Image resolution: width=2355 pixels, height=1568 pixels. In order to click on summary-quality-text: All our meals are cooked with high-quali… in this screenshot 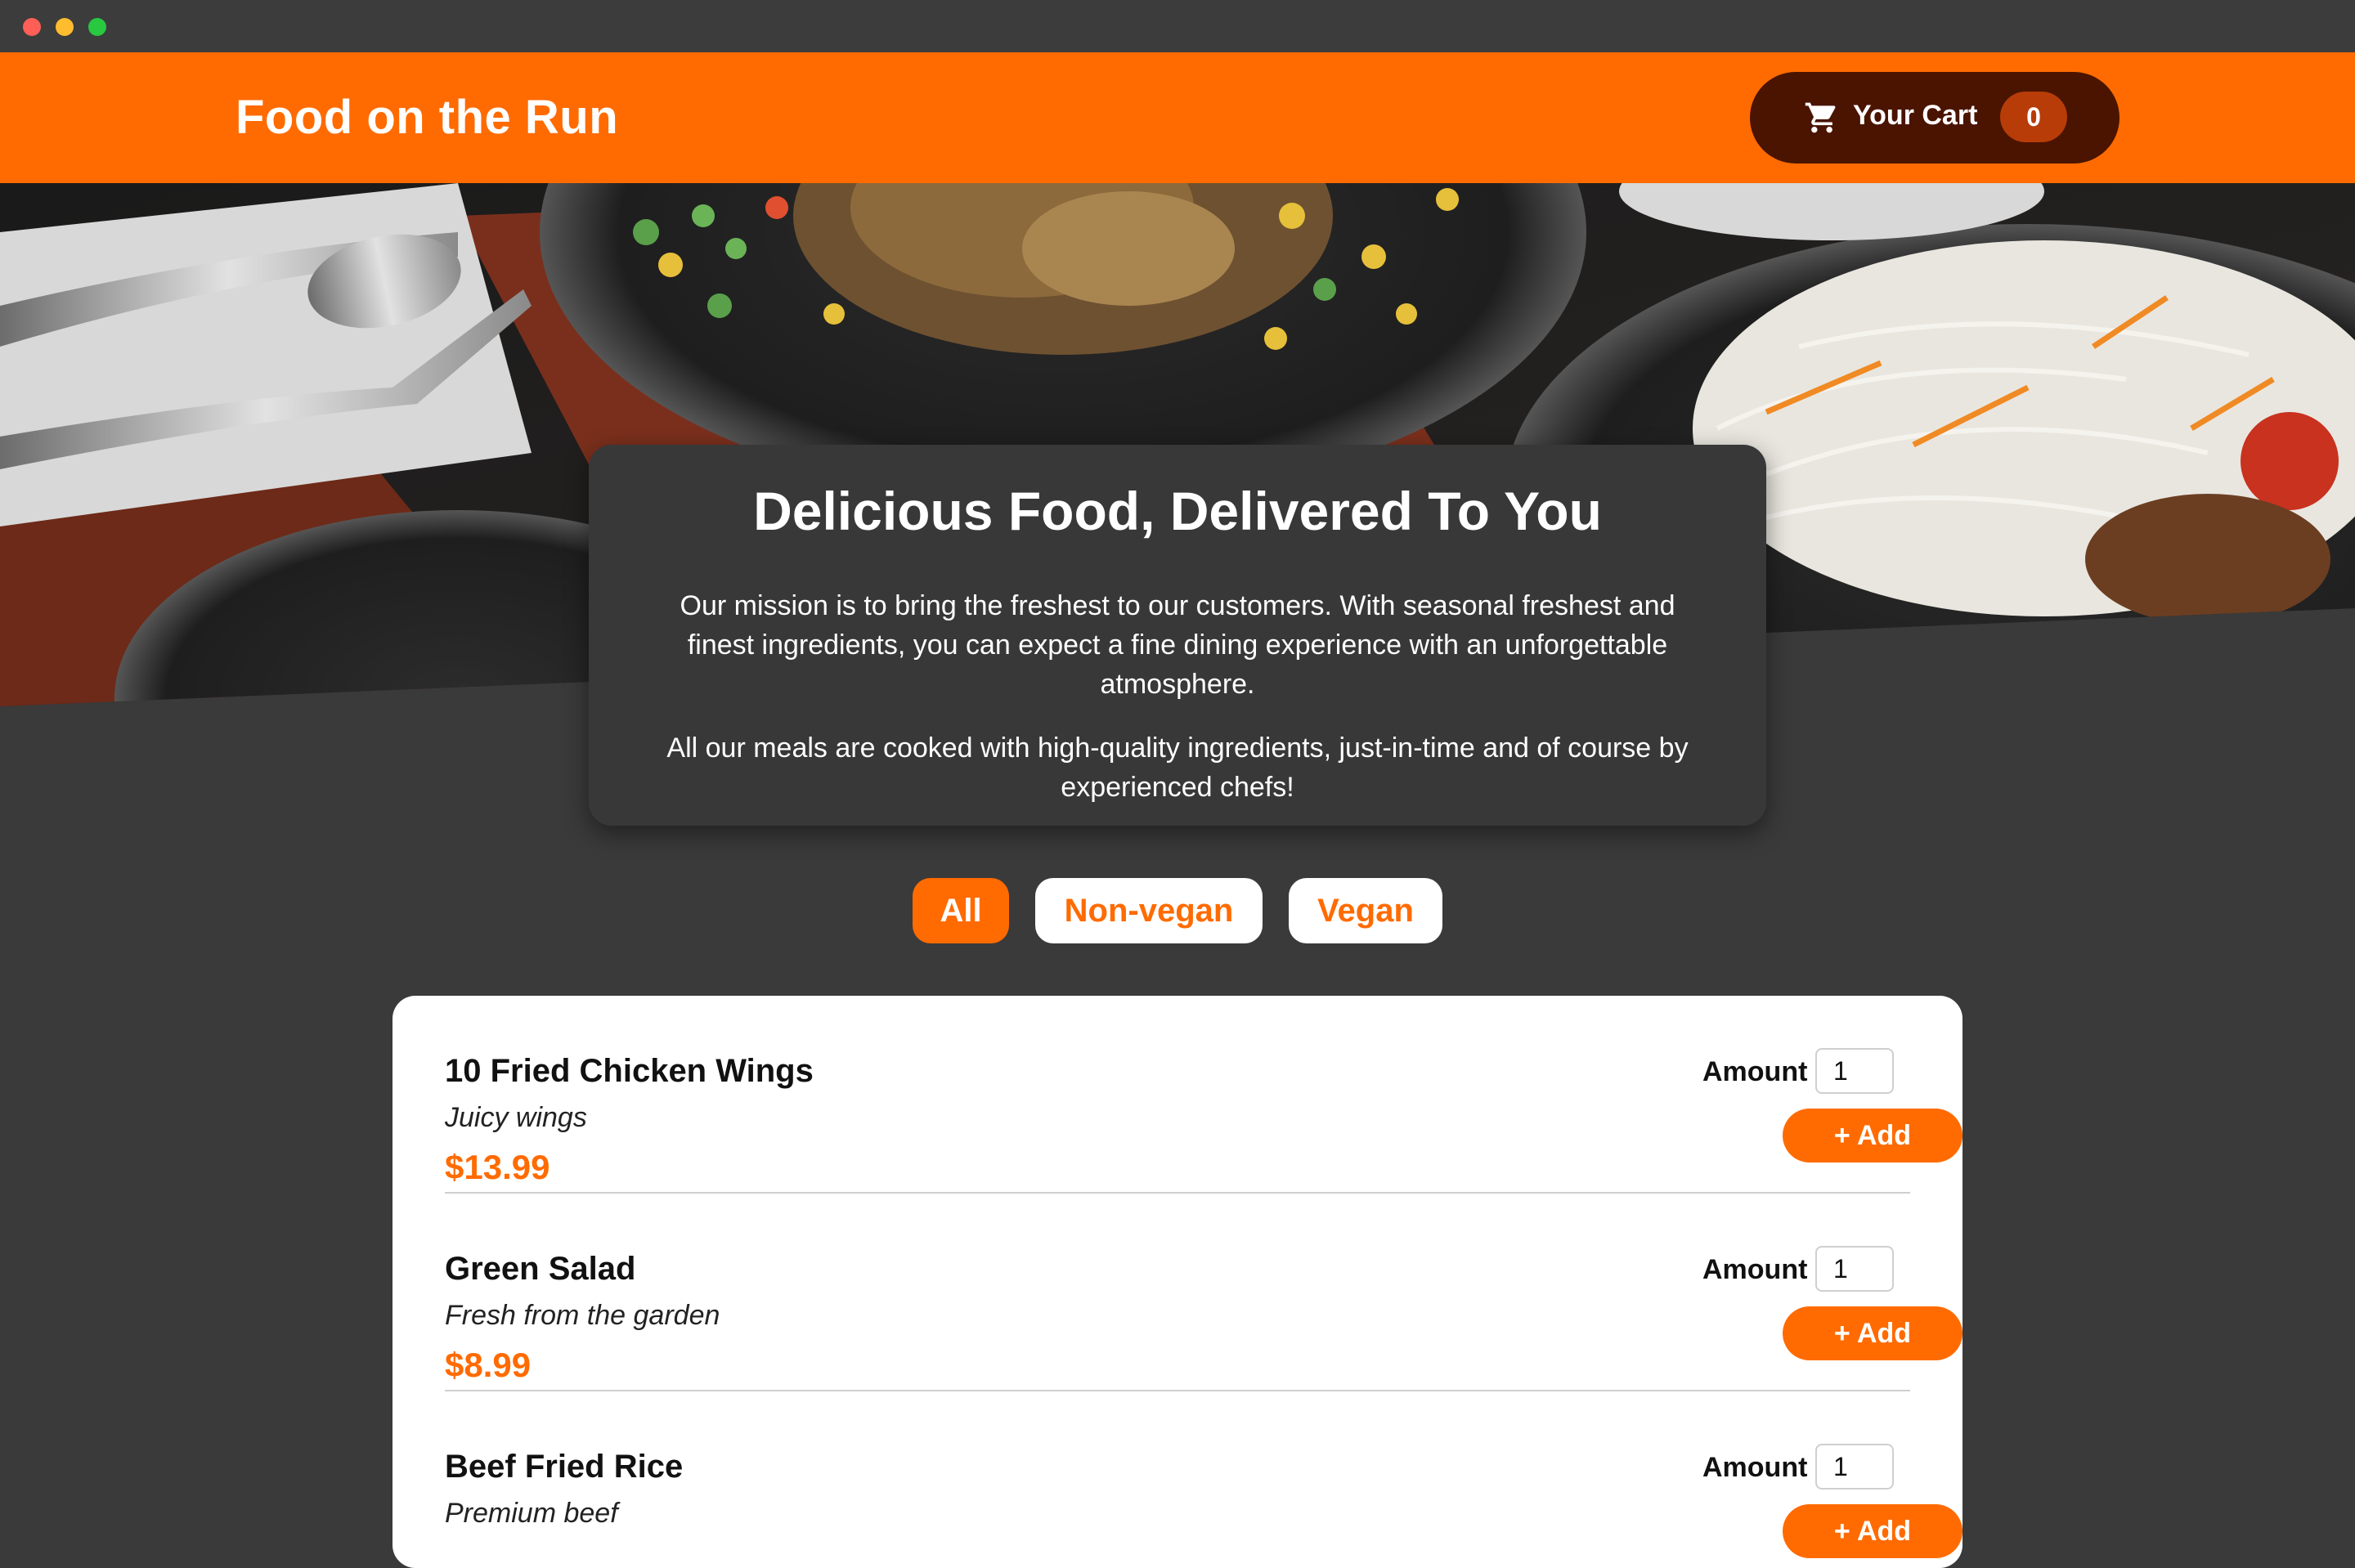, I will do `click(1177, 768)`.